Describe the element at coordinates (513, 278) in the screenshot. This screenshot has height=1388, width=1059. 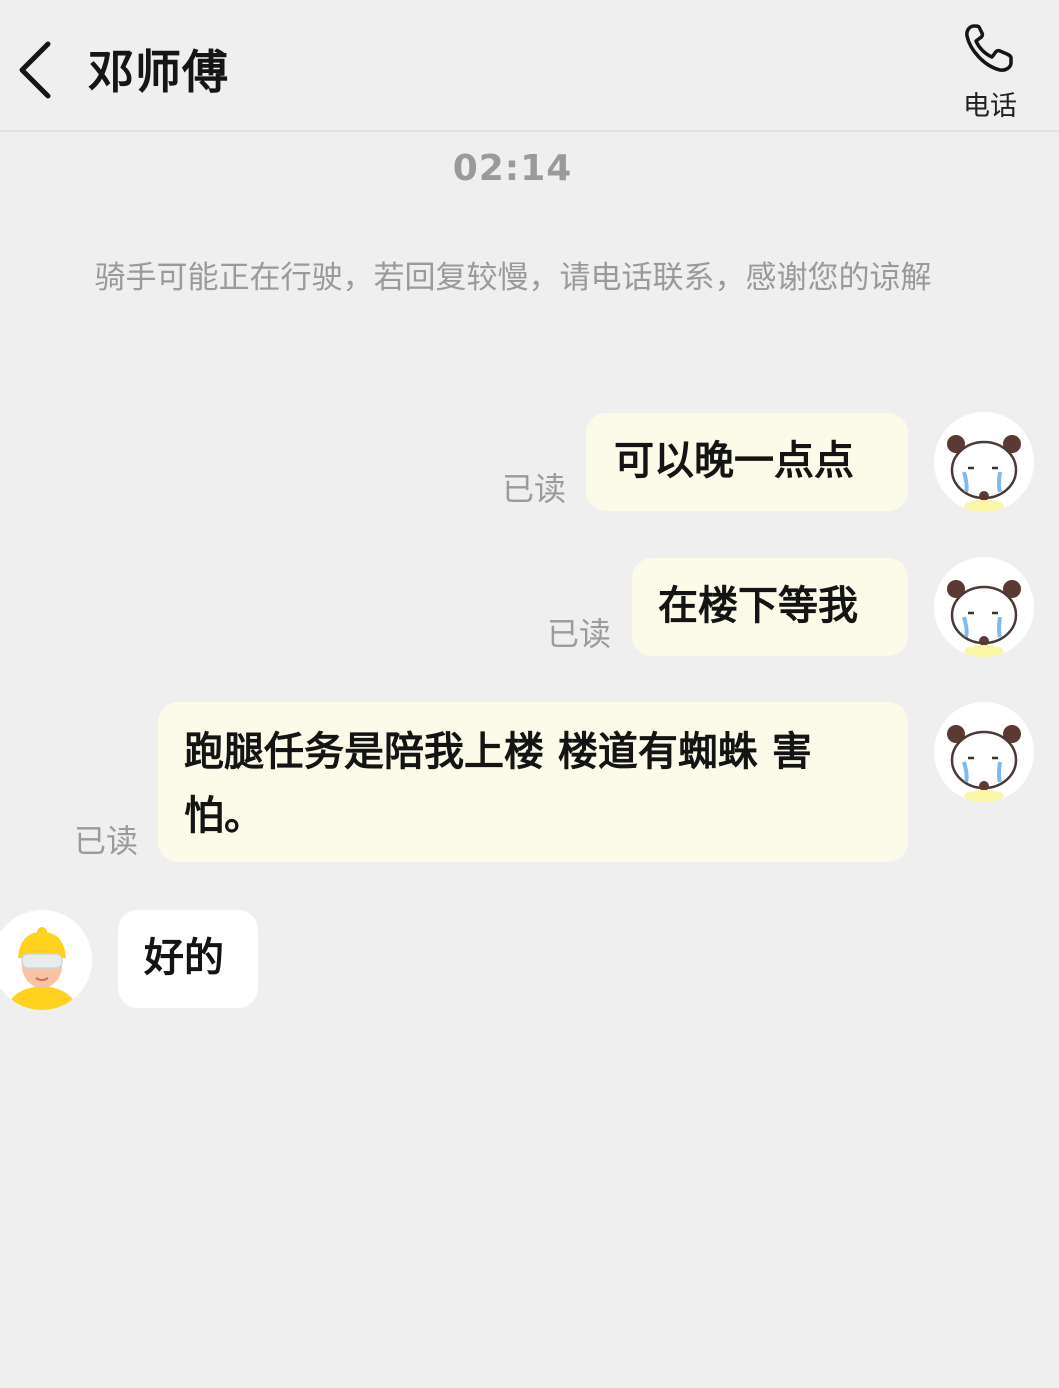
I see `system-notice: 骑手可能正在行驶，若回复较慢，请电话联系，感谢您的谅解` at that location.